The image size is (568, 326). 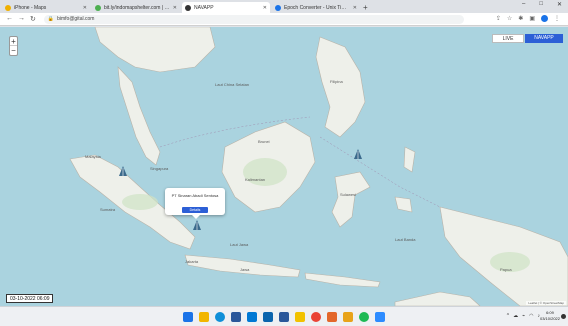 I want to click on land-maluku, so click(x=403, y=204).